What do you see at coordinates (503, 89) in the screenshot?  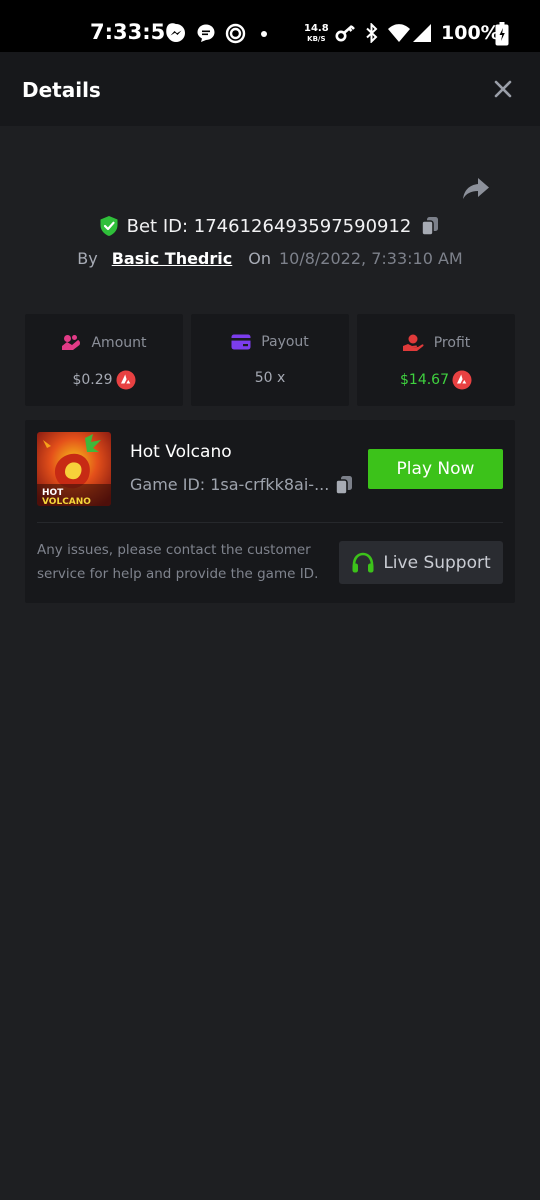 I see `close-icon` at bounding box center [503, 89].